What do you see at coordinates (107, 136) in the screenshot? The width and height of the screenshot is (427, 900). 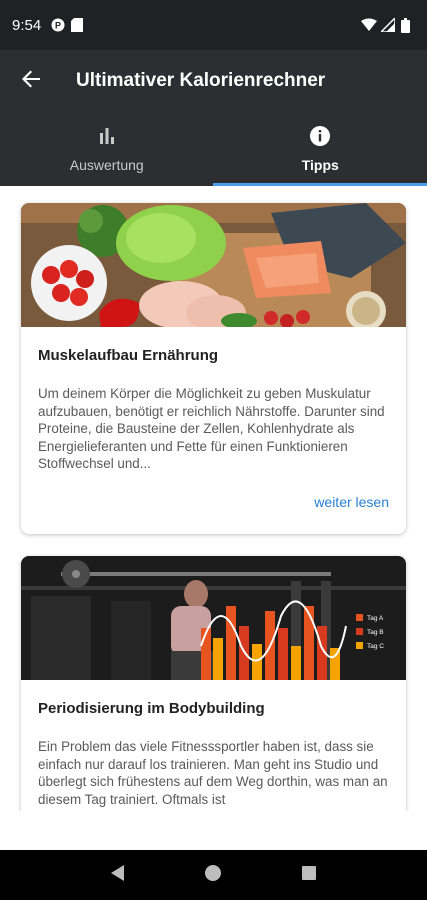 I see `bar-chart-icon` at bounding box center [107, 136].